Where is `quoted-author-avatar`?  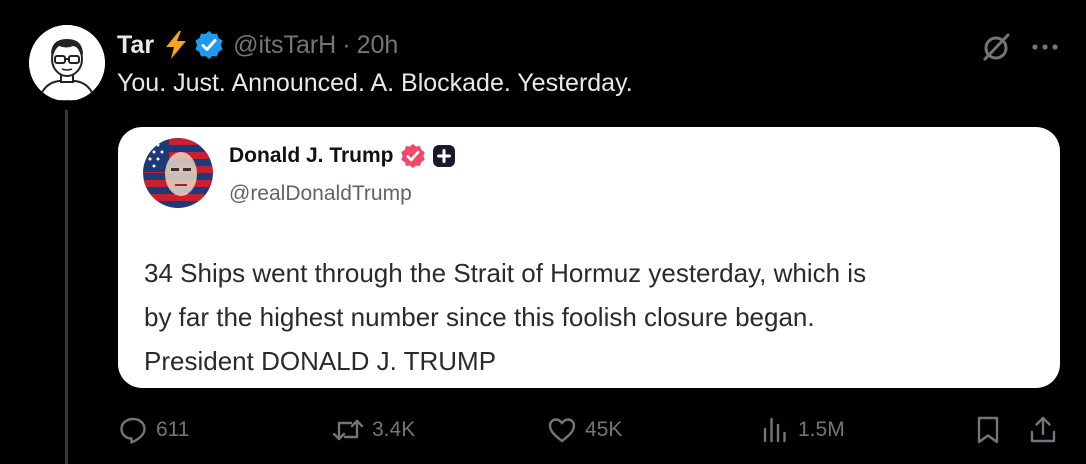
quoted-author-avatar is located at coordinates (178, 173).